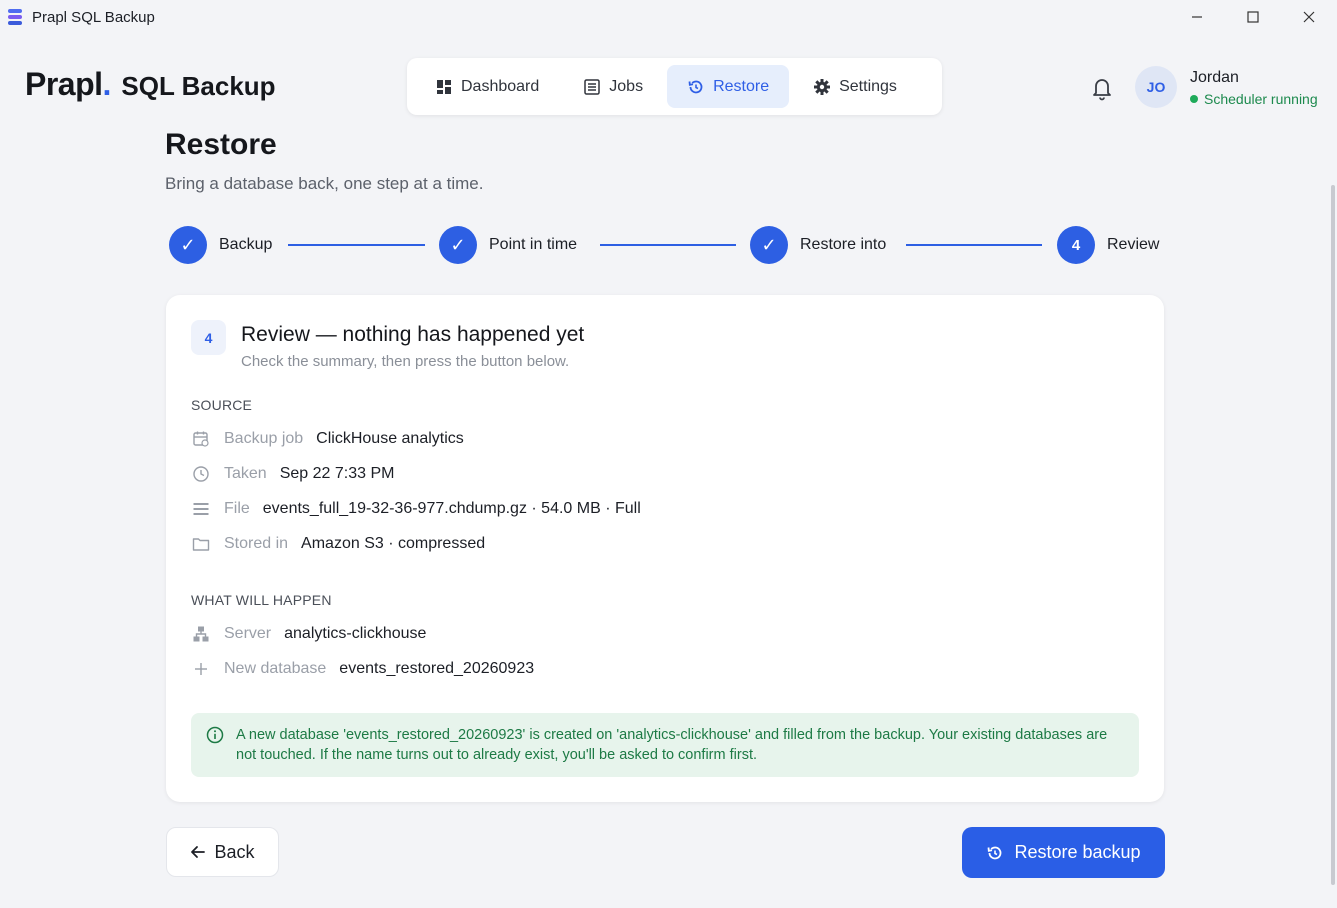 The image size is (1337, 908). Describe the element at coordinates (533, 244) in the screenshot. I see `step-label: Point in time` at that location.